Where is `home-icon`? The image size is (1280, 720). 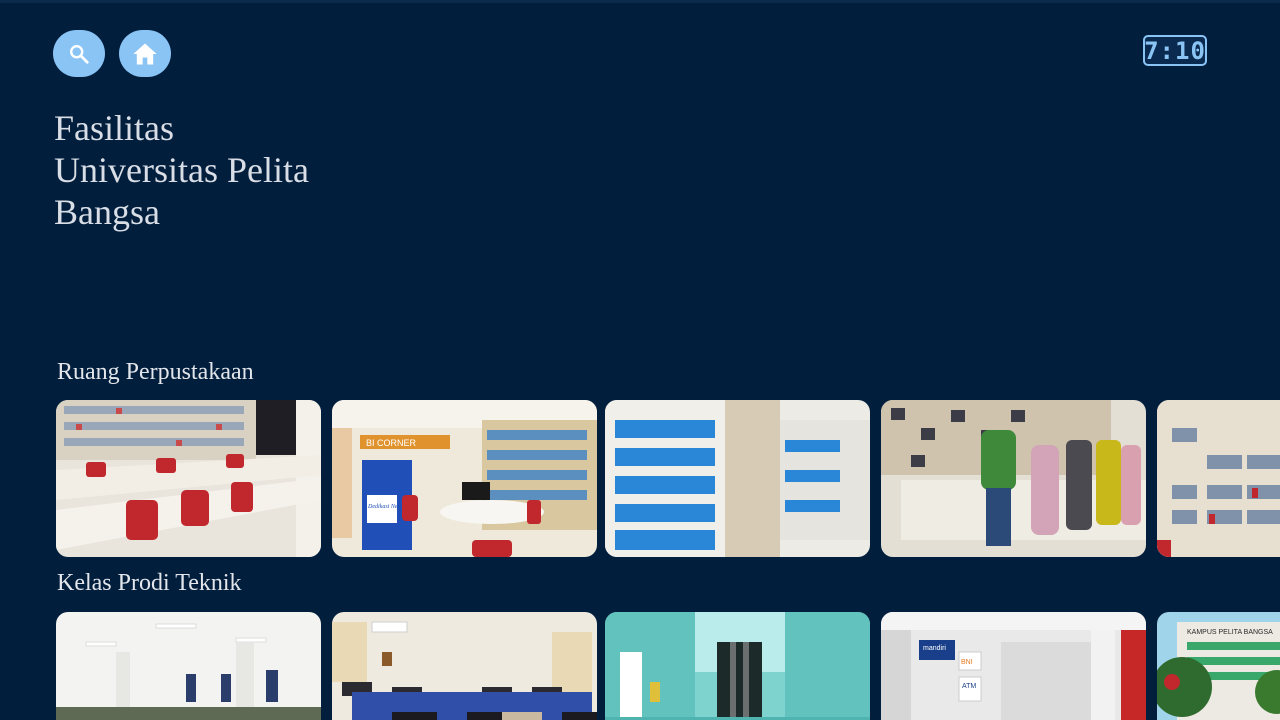 home-icon is located at coordinates (145, 53).